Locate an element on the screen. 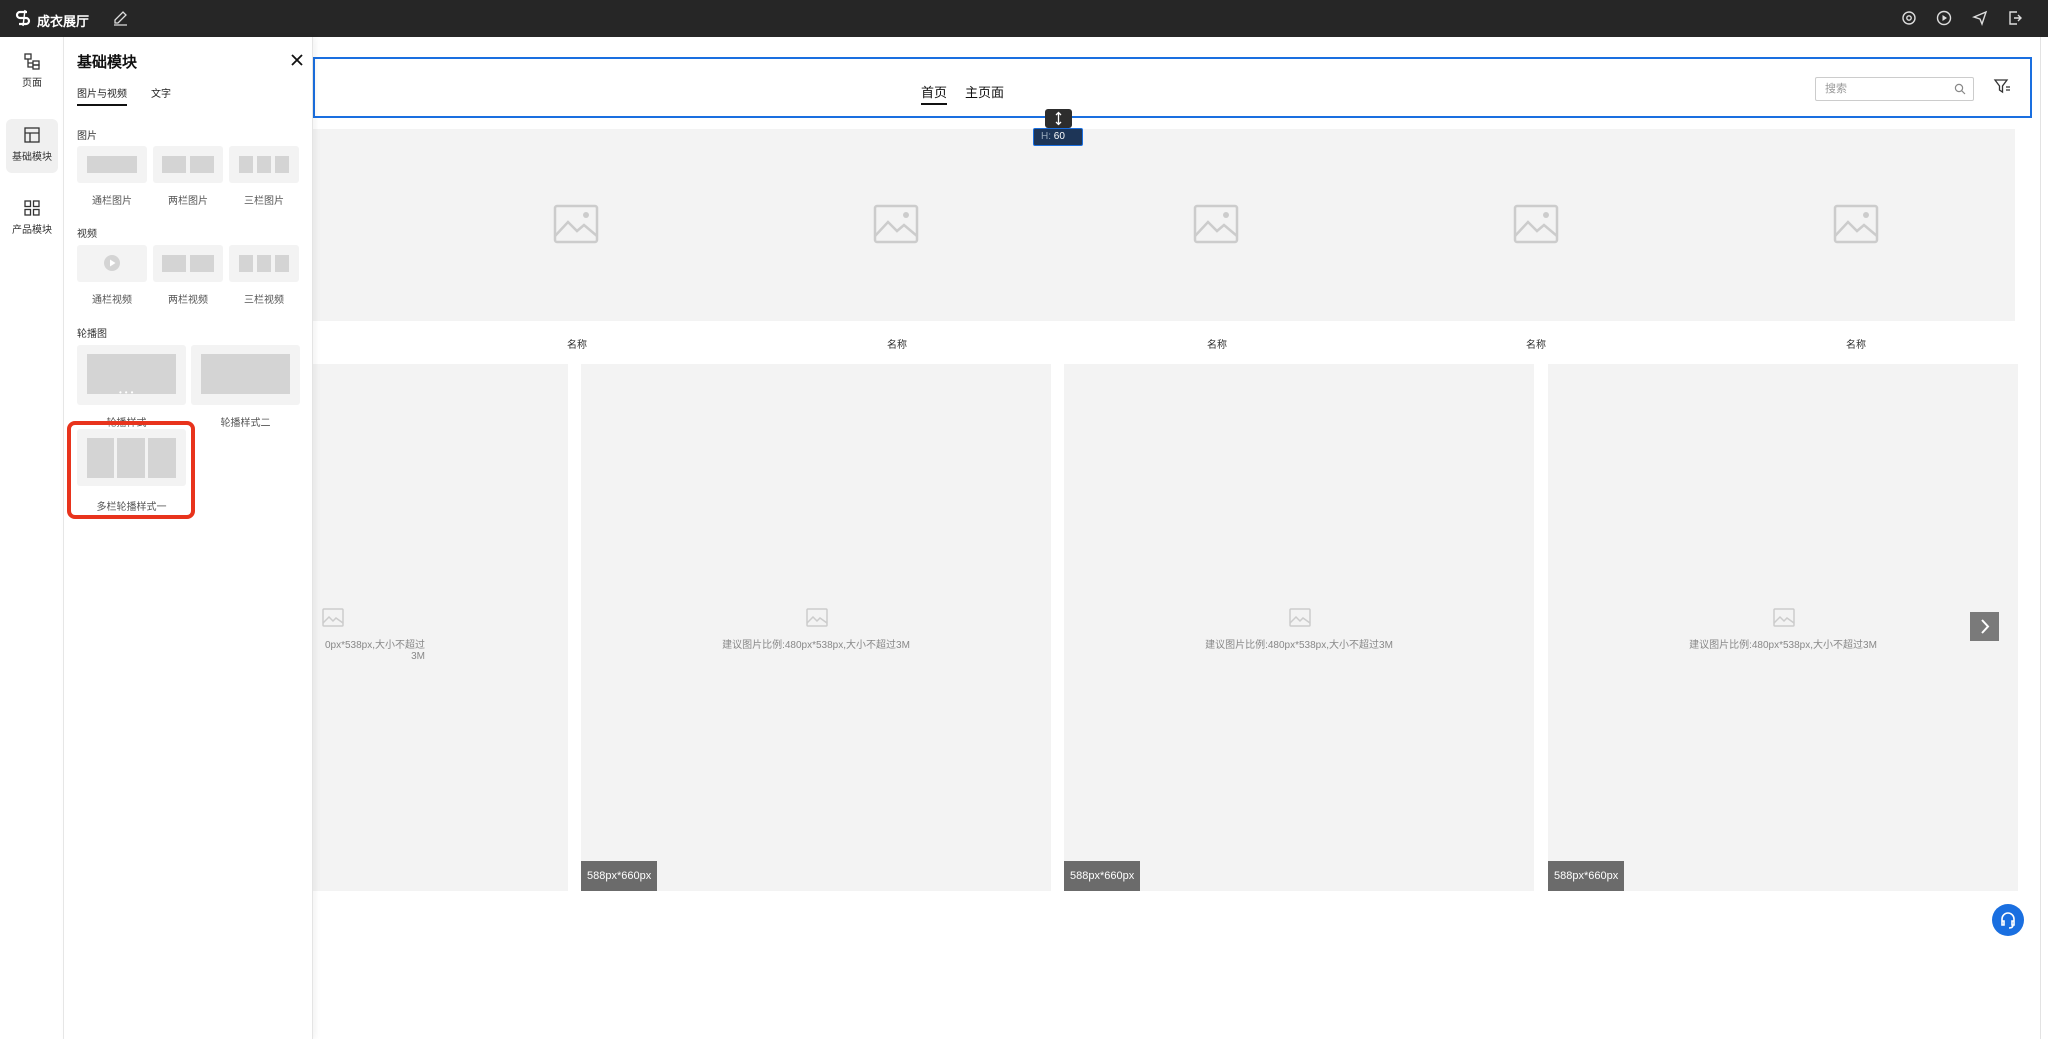  panel-title: 基础模块 is located at coordinates (107, 62).